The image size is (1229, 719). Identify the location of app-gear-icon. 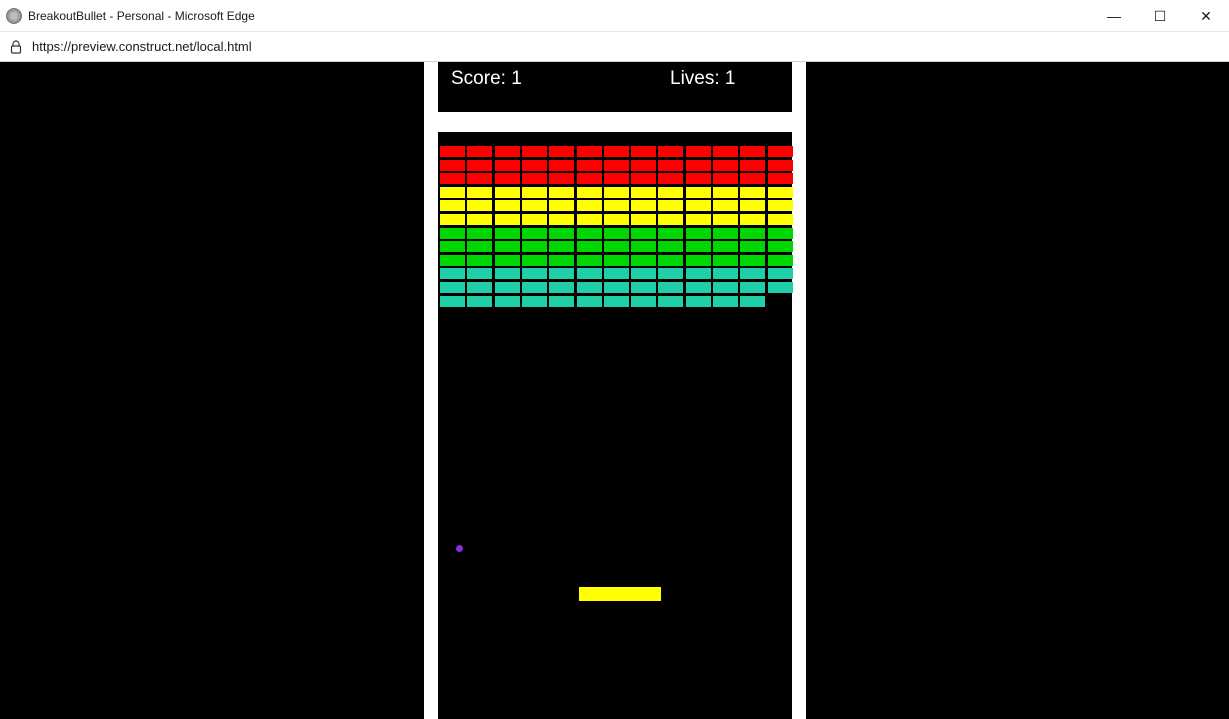
(14, 15).